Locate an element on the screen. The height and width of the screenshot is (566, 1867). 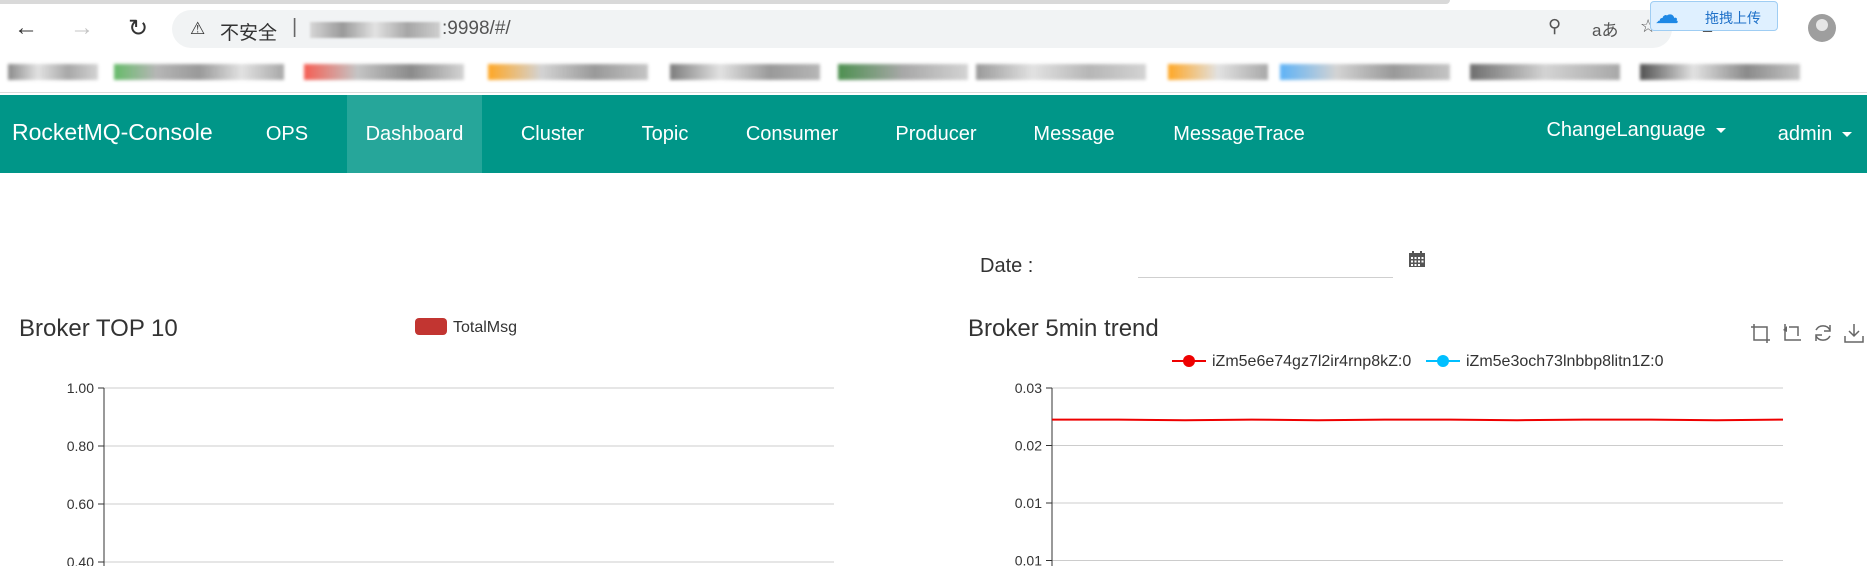
broker-trend-title: Broker 5min trend is located at coordinates (1063, 328).